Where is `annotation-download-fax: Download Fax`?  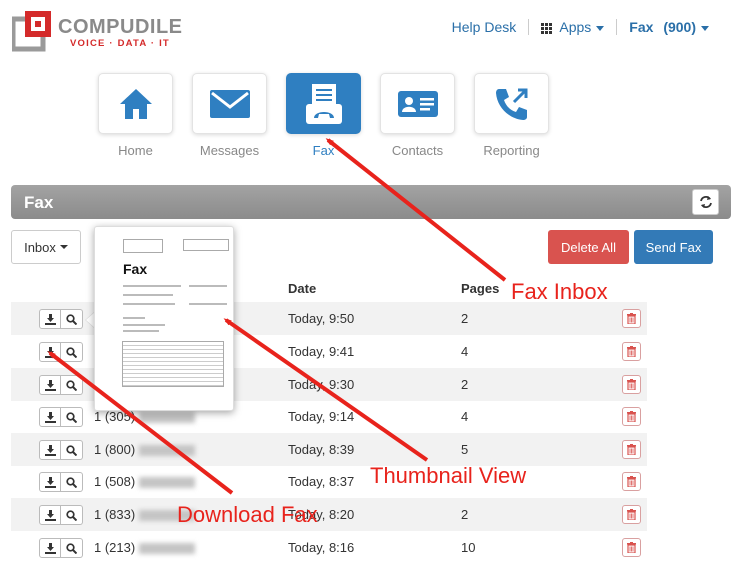
annotation-download-fax: Download Fax is located at coordinates (247, 514).